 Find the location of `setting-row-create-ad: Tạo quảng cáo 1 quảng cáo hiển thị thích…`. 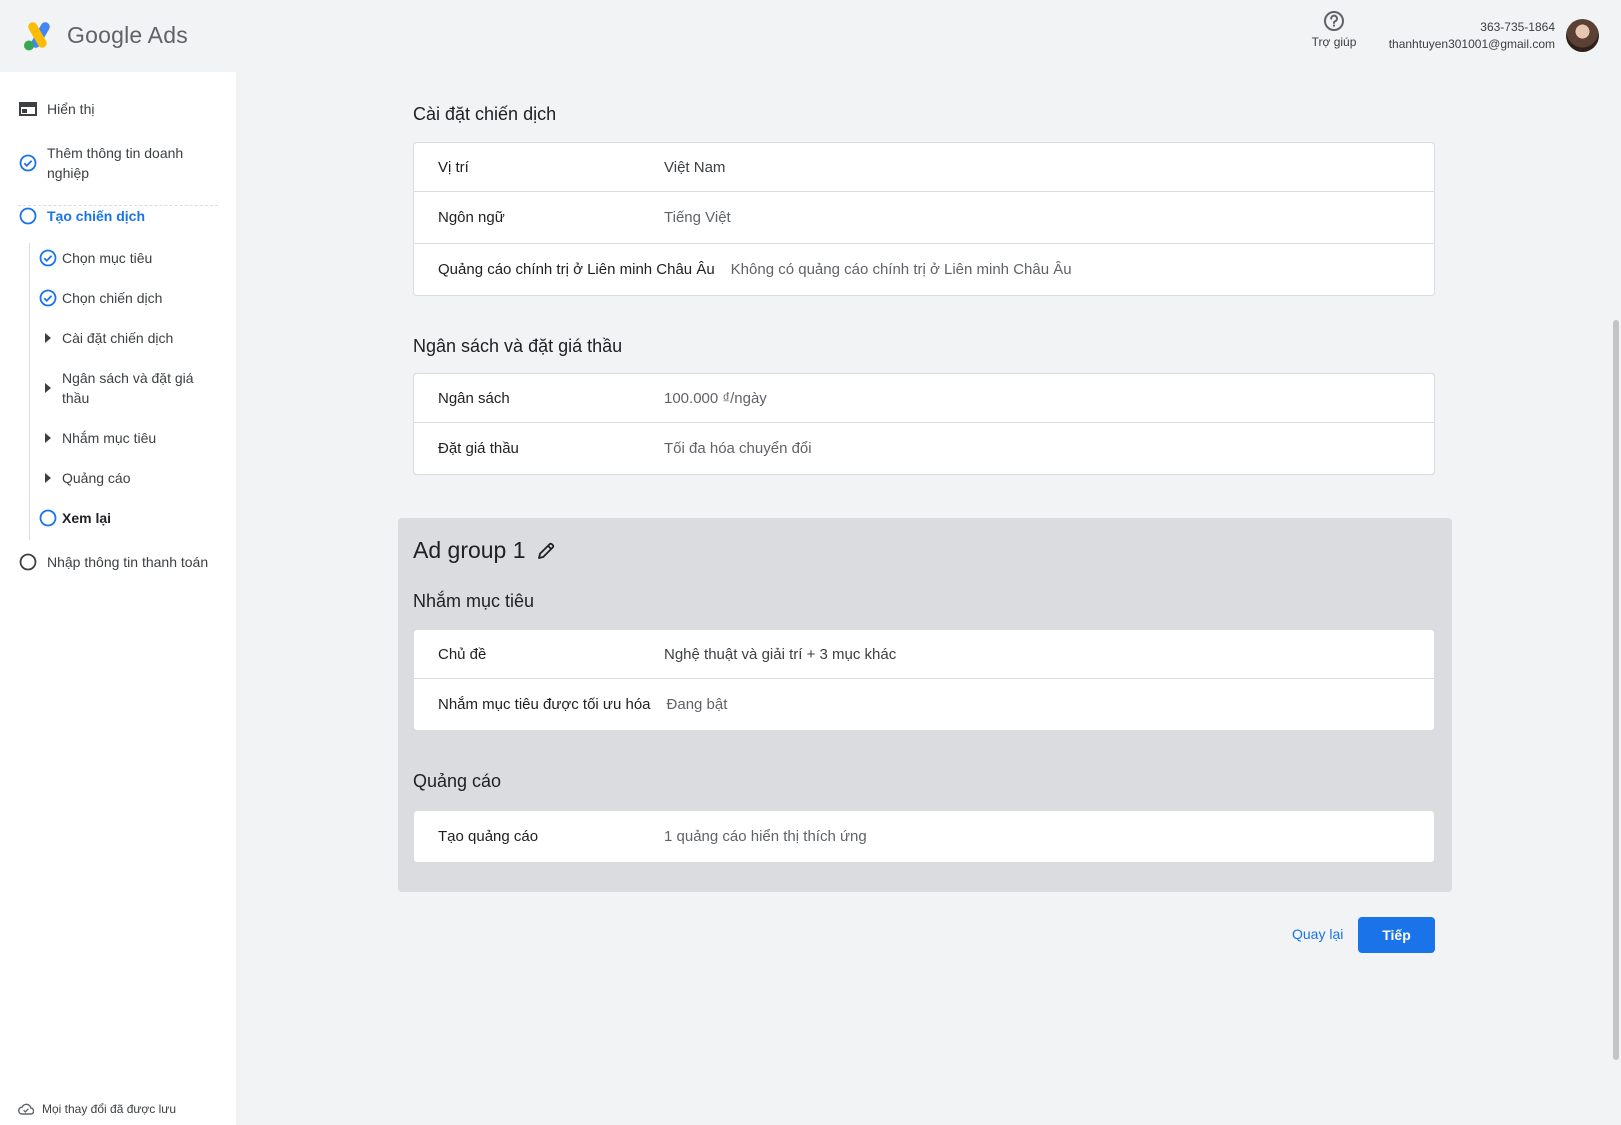

setting-row-create-ad: Tạo quảng cáo 1 quảng cáo hiển thị thích… is located at coordinates (924, 836).